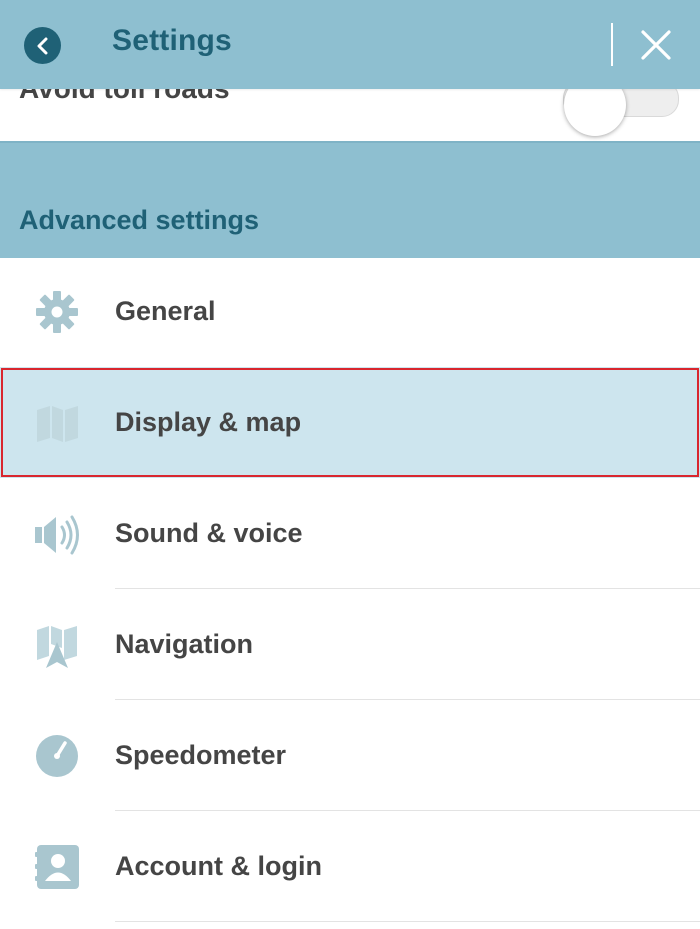 Image resolution: width=700 pixels, height=929 pixels. Describe the element at coordinates (350, 115) in the screenshot. I see `avoid-toll-roads-row: Avoid toll roads` at that location.